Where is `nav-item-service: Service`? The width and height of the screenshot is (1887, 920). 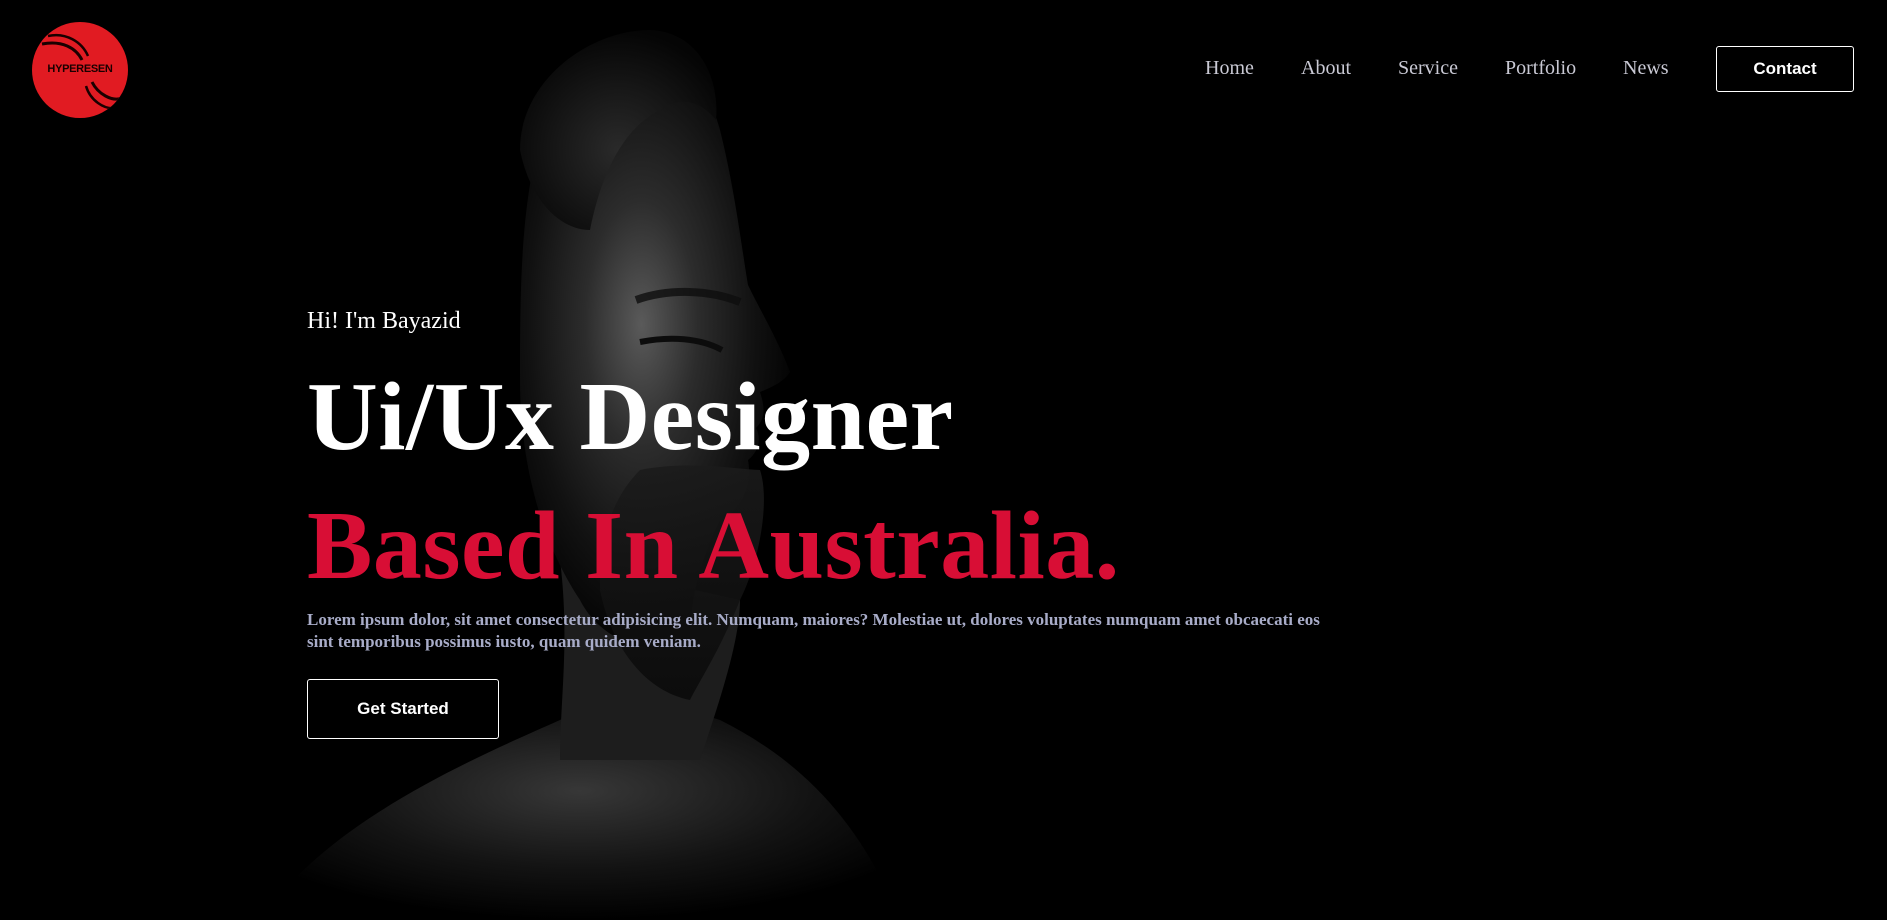 nav-item-service: Service is located at coordinates (1428, 68).